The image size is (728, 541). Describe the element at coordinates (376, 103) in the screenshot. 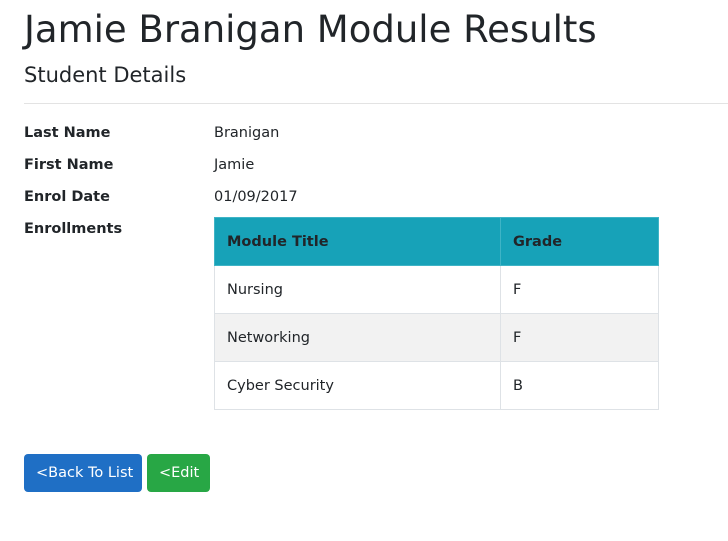

I see `section-divider` at that location.